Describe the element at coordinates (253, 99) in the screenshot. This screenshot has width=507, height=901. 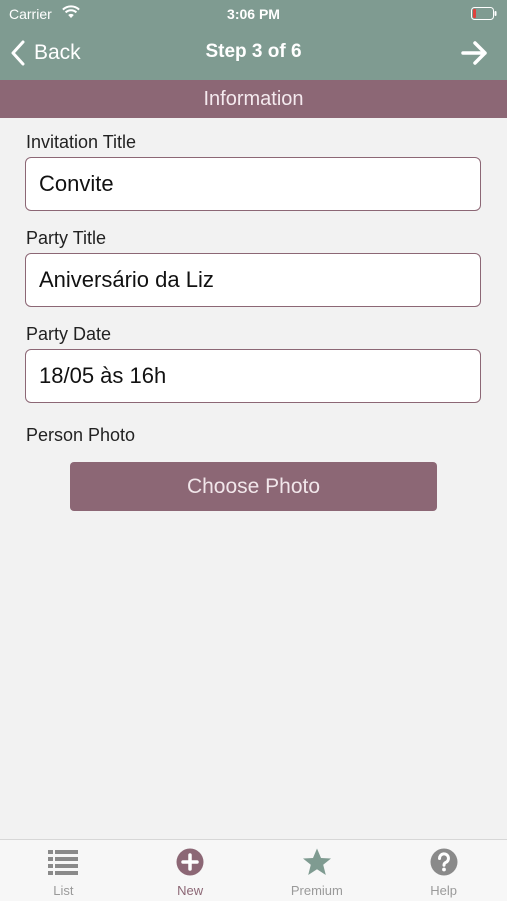
I see `section-header: Information` at that location.